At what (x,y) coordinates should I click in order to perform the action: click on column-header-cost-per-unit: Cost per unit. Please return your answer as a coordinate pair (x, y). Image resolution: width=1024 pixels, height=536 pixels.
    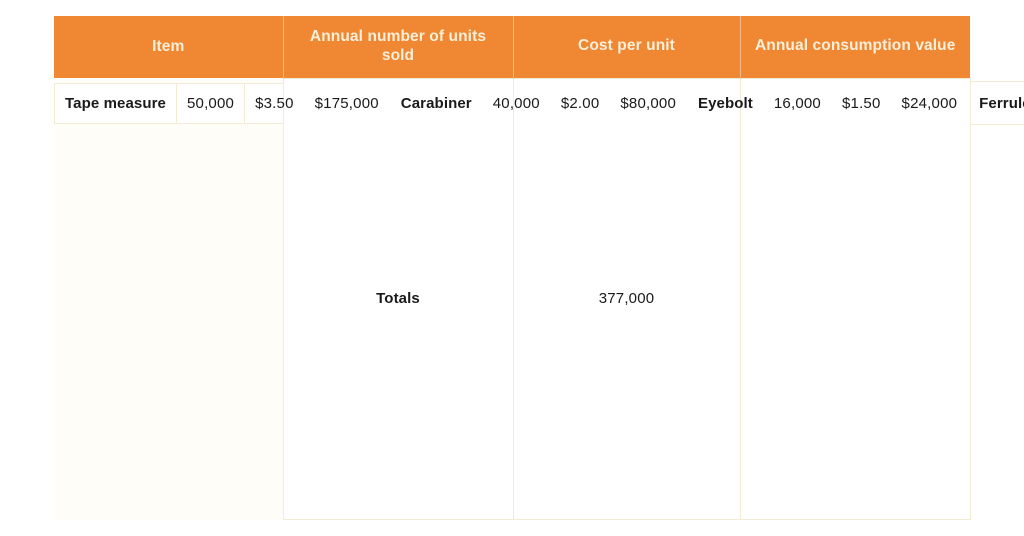
    Looking at the image, I should click on (627, 47).